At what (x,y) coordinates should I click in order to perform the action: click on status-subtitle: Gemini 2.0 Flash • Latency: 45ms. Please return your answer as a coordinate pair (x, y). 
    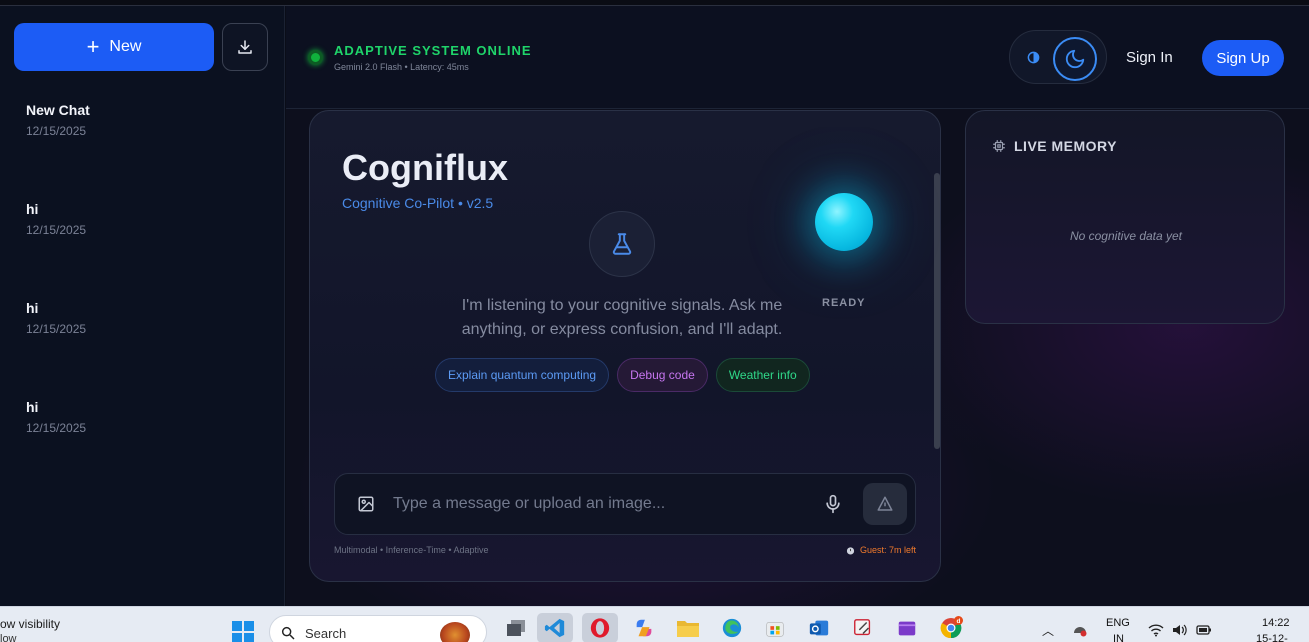
    Looking at the image, I should click on (401, 67).